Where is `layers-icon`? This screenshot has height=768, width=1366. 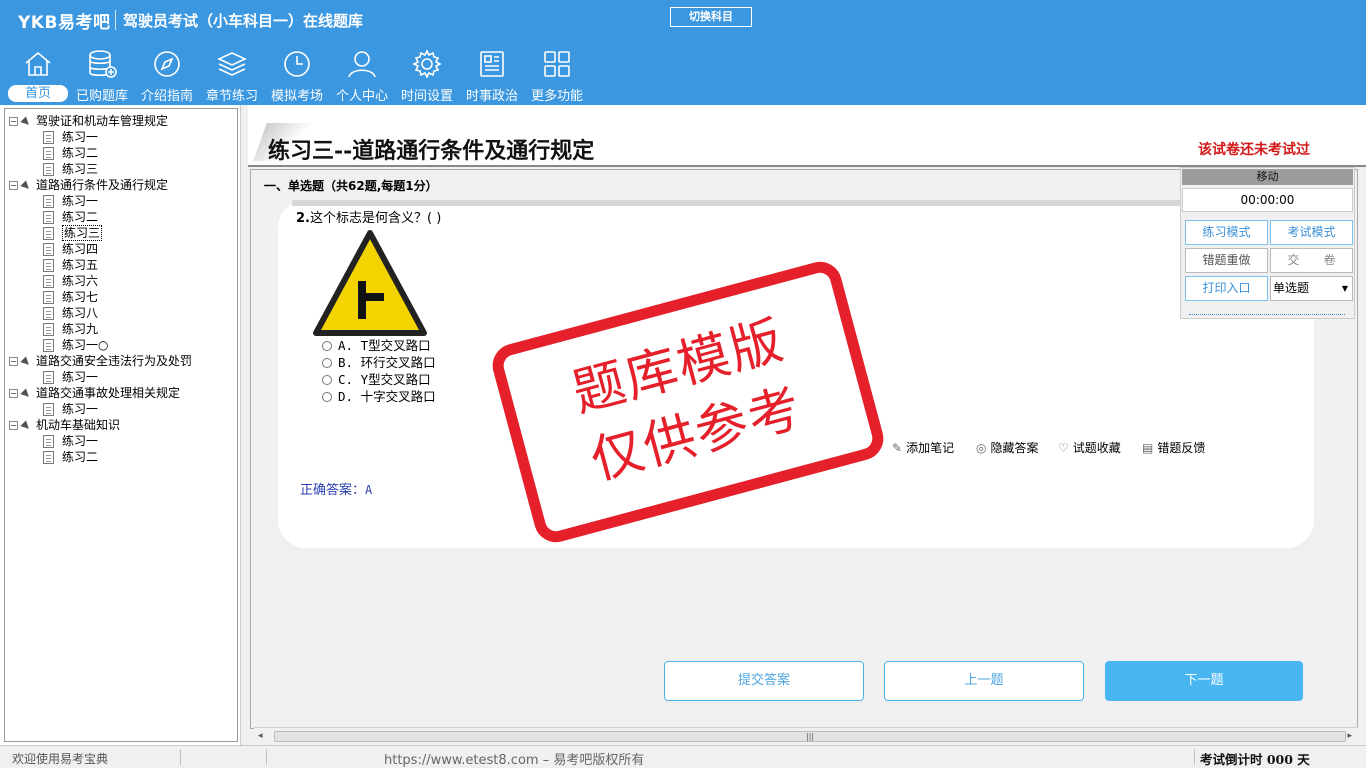
layers-icon is located at coordinates (232, 64).